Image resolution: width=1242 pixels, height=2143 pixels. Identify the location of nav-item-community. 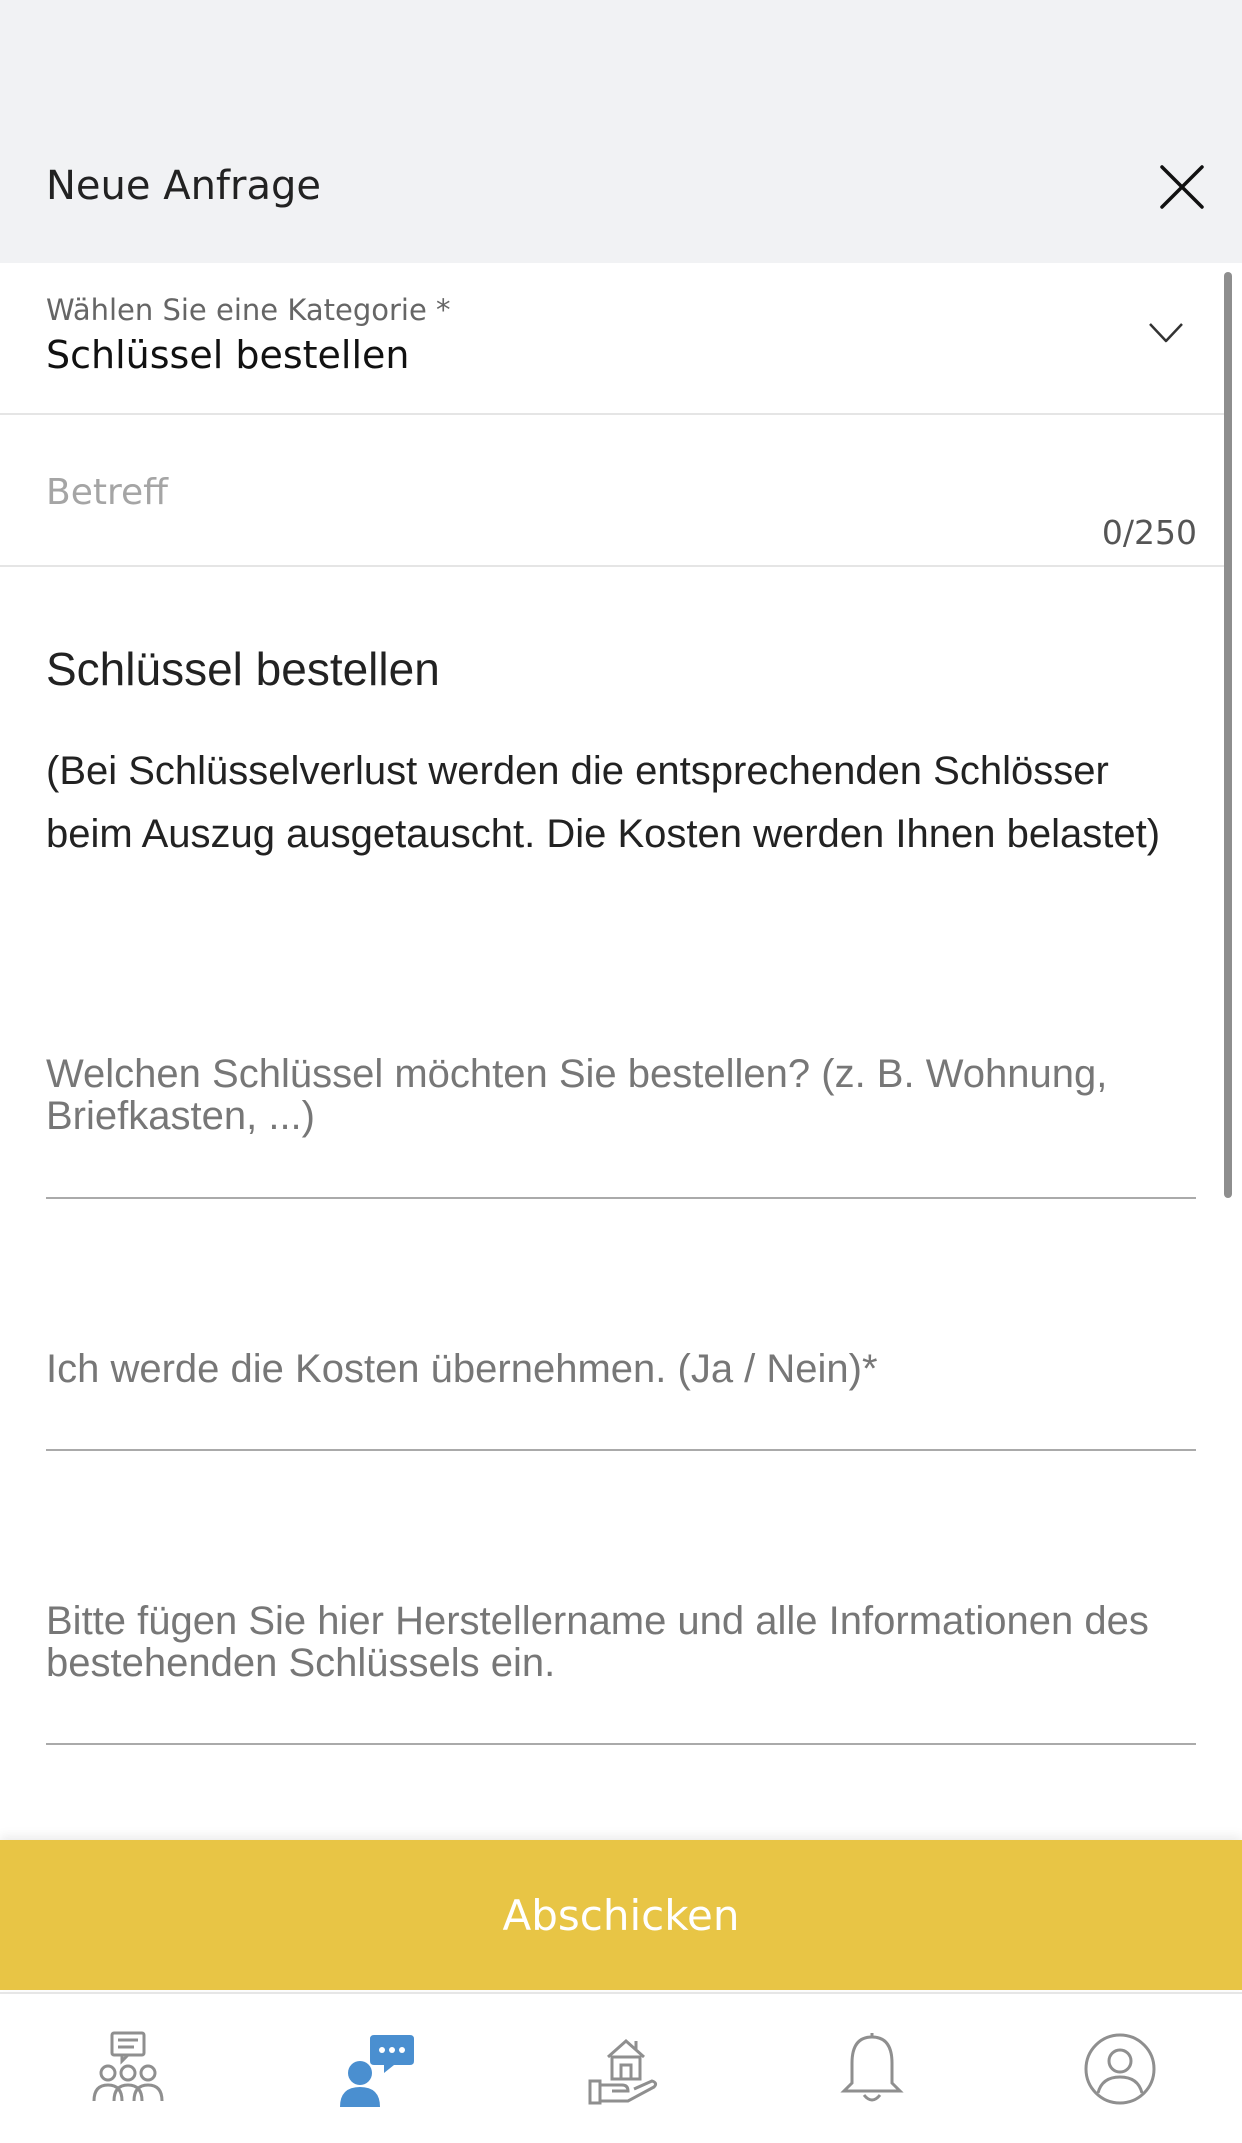
(128, 2068).